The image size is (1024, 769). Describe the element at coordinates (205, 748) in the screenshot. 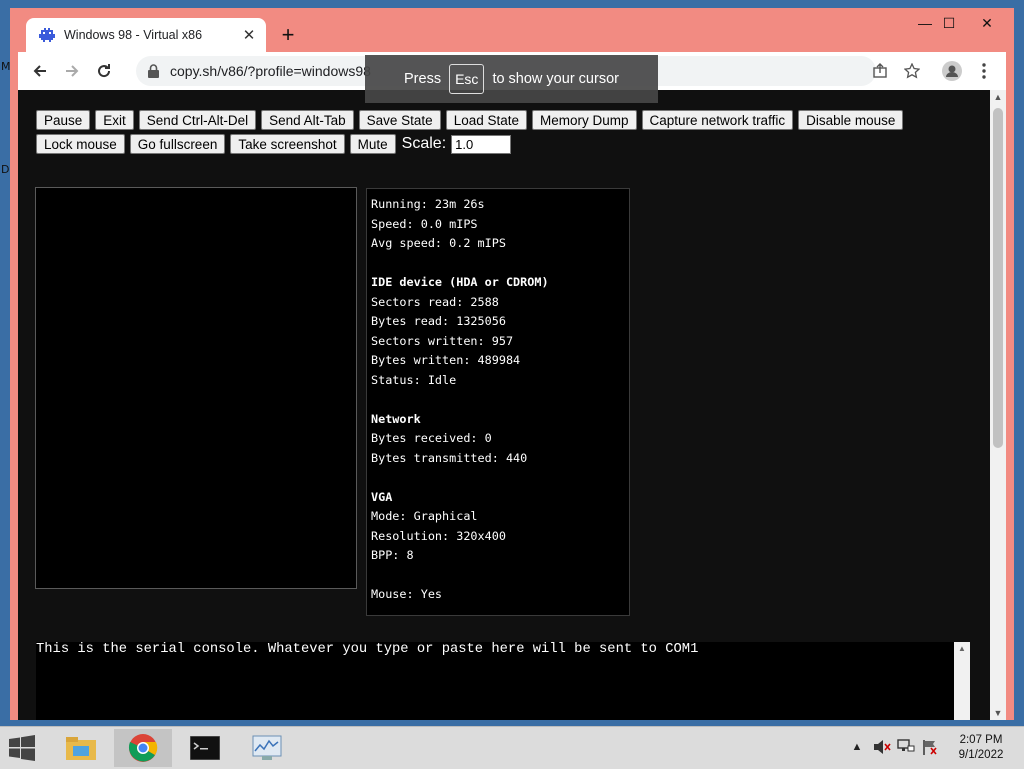

I see `command-prompt-icon` at that location.